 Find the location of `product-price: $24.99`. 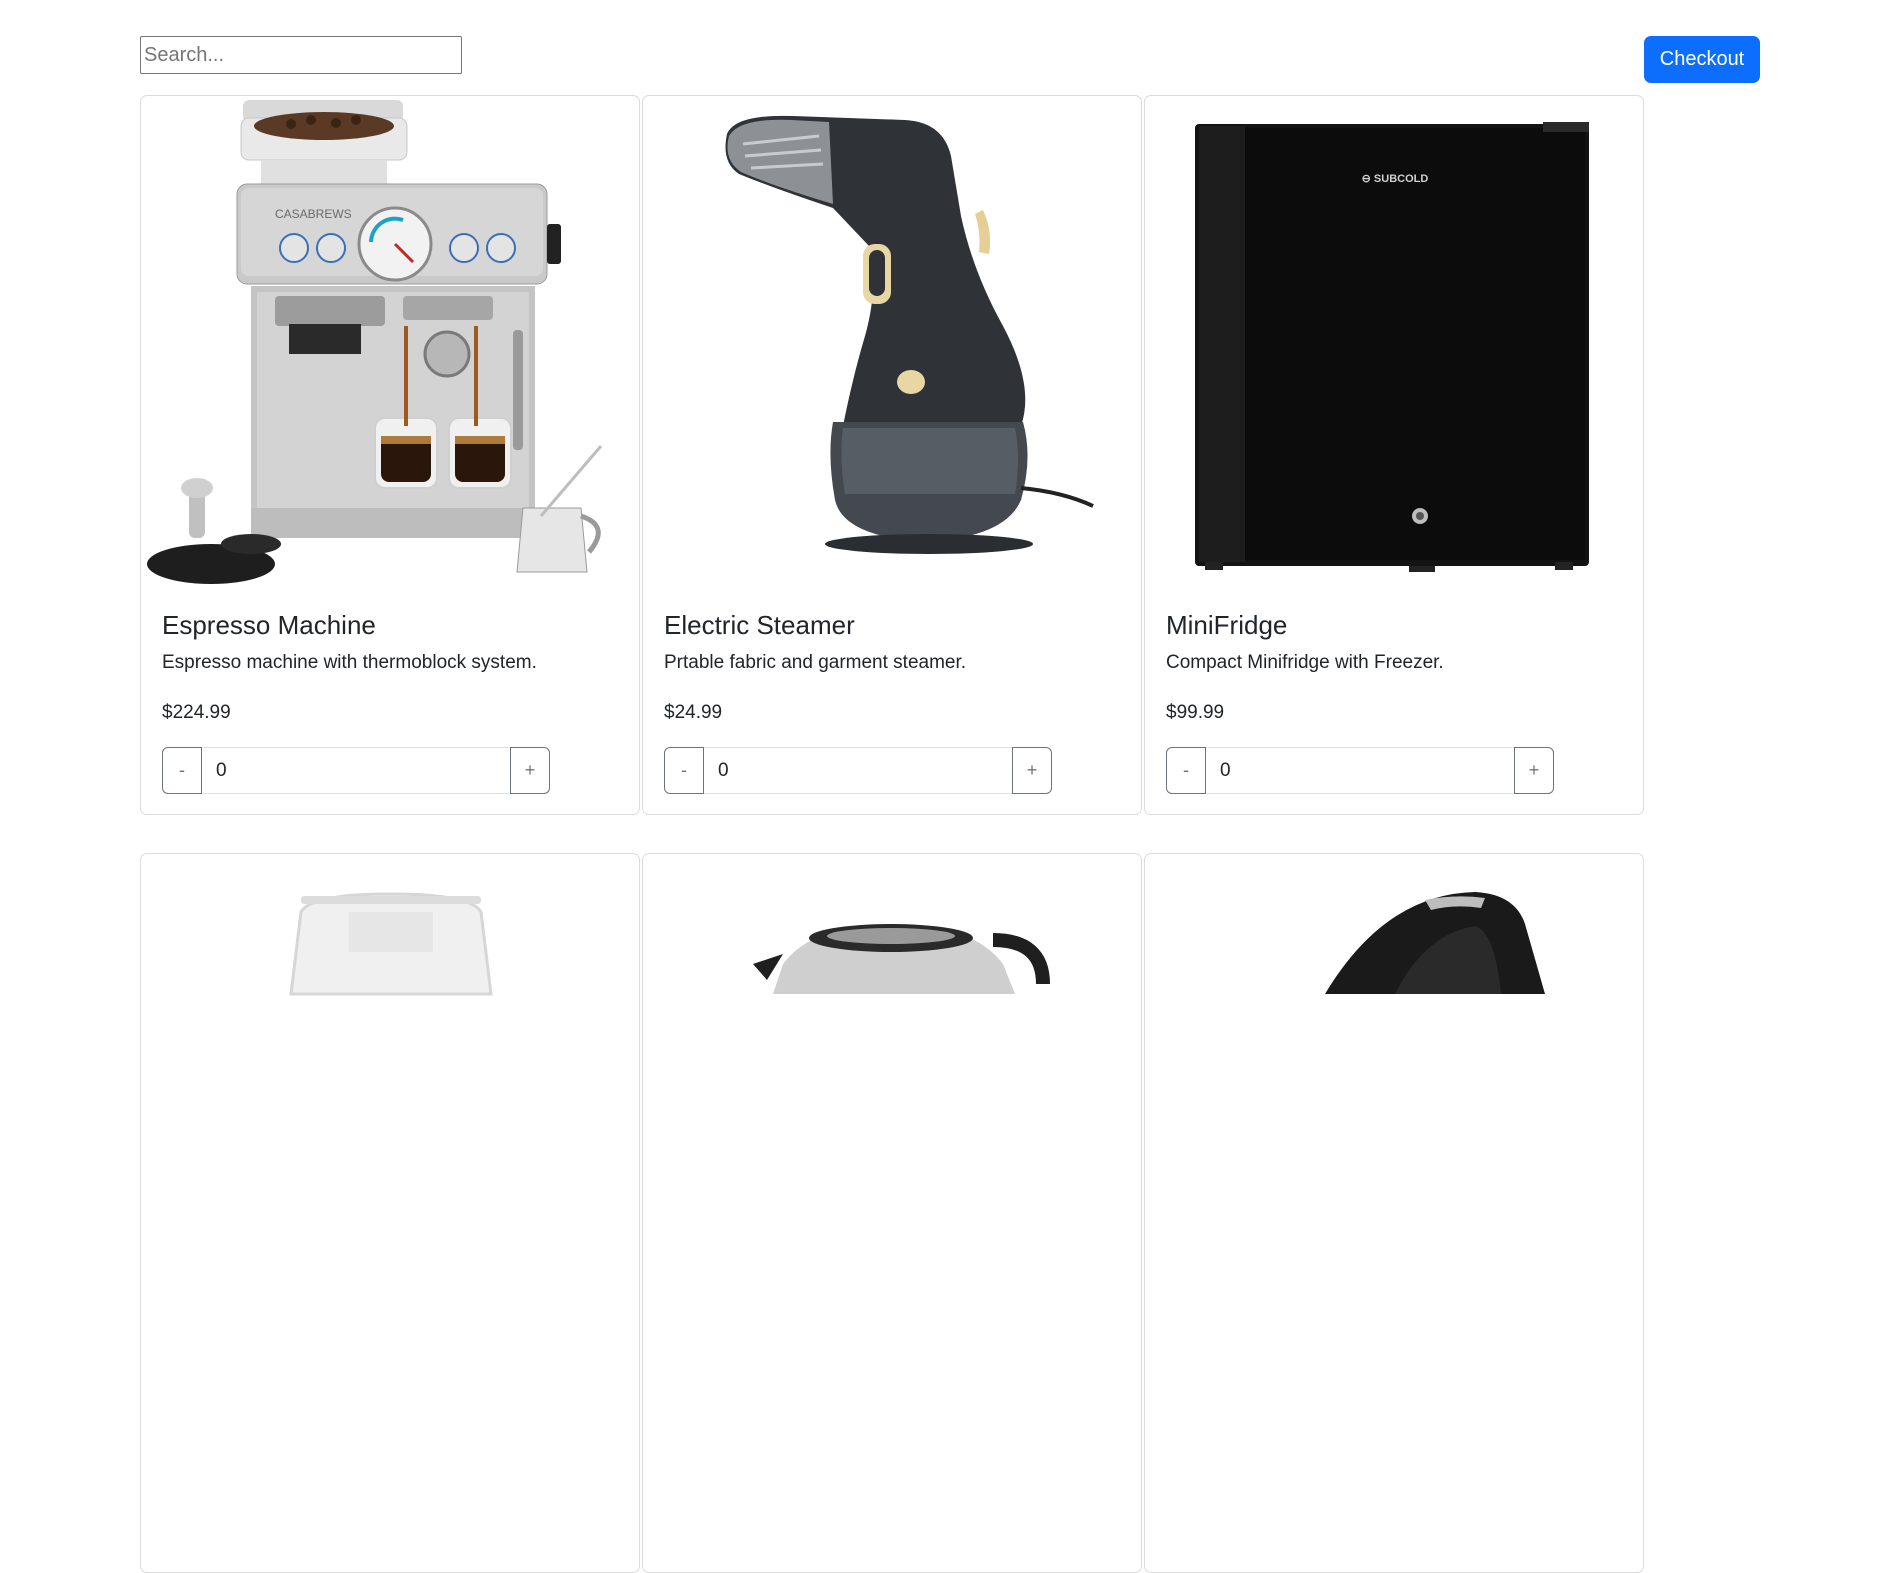

product-price: $24.99 is located at coordinates (693, 712).